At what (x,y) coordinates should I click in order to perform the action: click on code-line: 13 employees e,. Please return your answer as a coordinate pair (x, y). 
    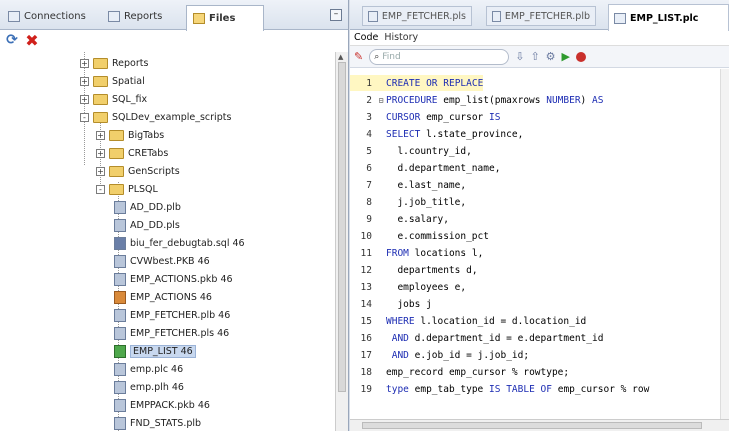
    Looking at the image, I should click on (408, 287).